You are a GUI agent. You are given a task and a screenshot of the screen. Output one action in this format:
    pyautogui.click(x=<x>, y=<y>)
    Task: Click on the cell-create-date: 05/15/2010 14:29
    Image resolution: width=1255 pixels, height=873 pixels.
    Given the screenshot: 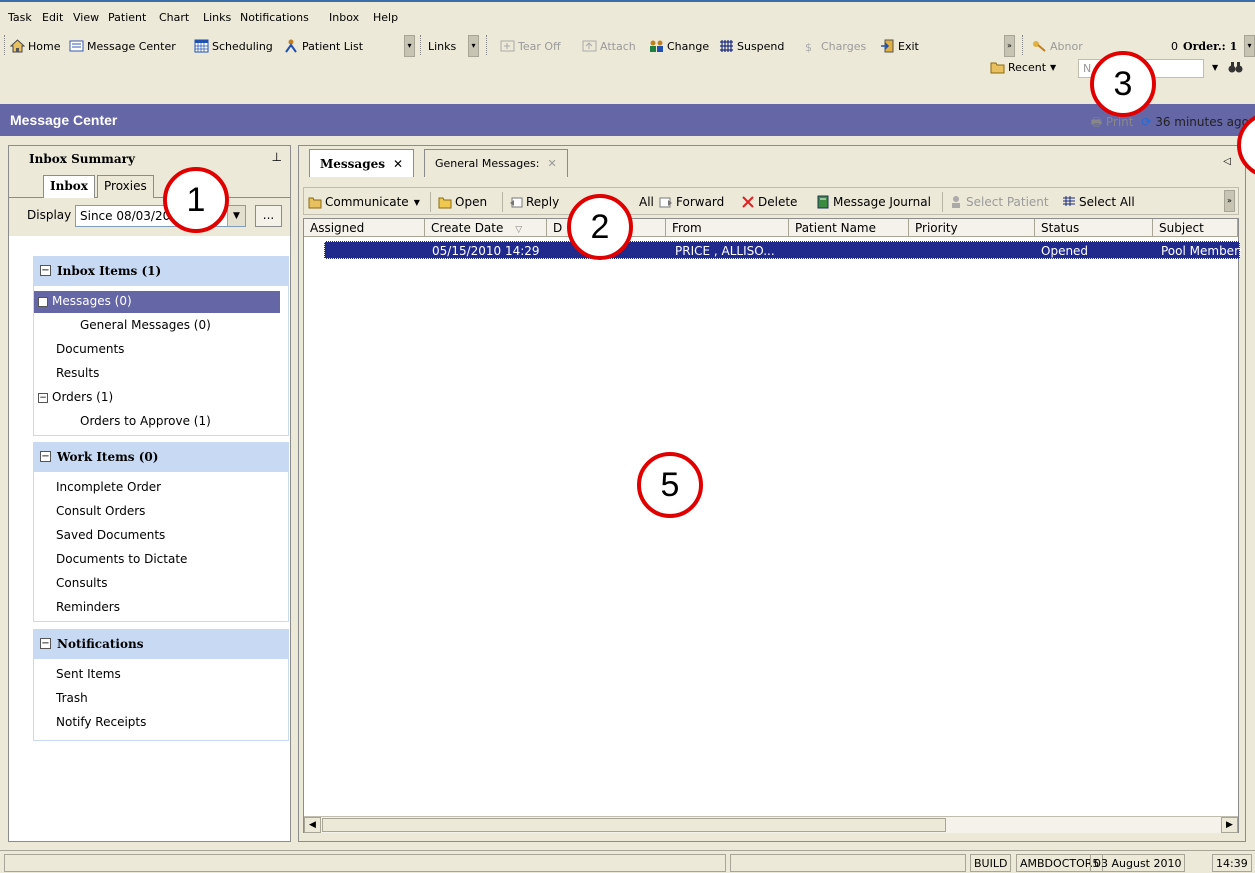 What is the action you would take?
    pyautogui.click(x=486, y=251)
    